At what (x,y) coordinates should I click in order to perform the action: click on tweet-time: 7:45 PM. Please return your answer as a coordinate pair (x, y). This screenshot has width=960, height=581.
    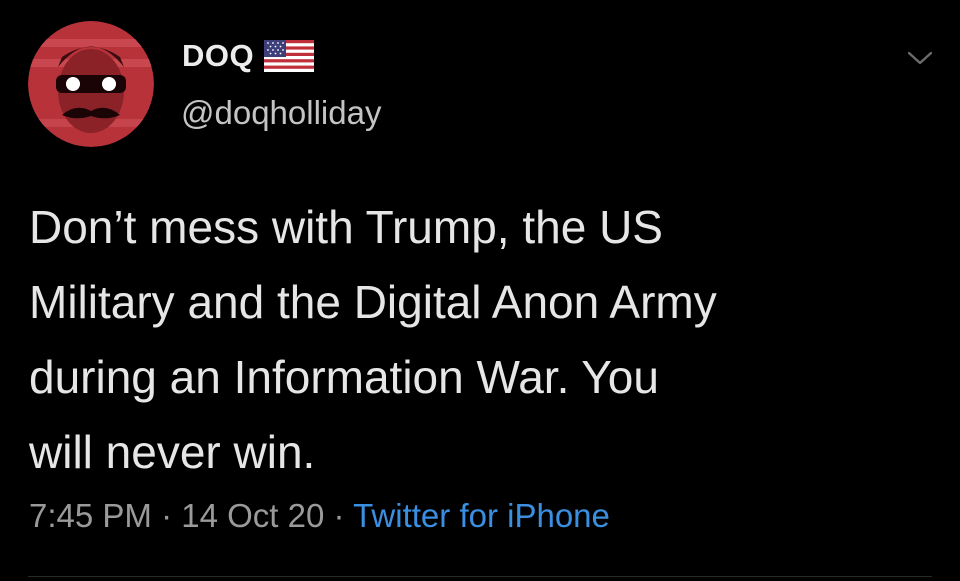
    Looking at the image, I should click on (90, 515).